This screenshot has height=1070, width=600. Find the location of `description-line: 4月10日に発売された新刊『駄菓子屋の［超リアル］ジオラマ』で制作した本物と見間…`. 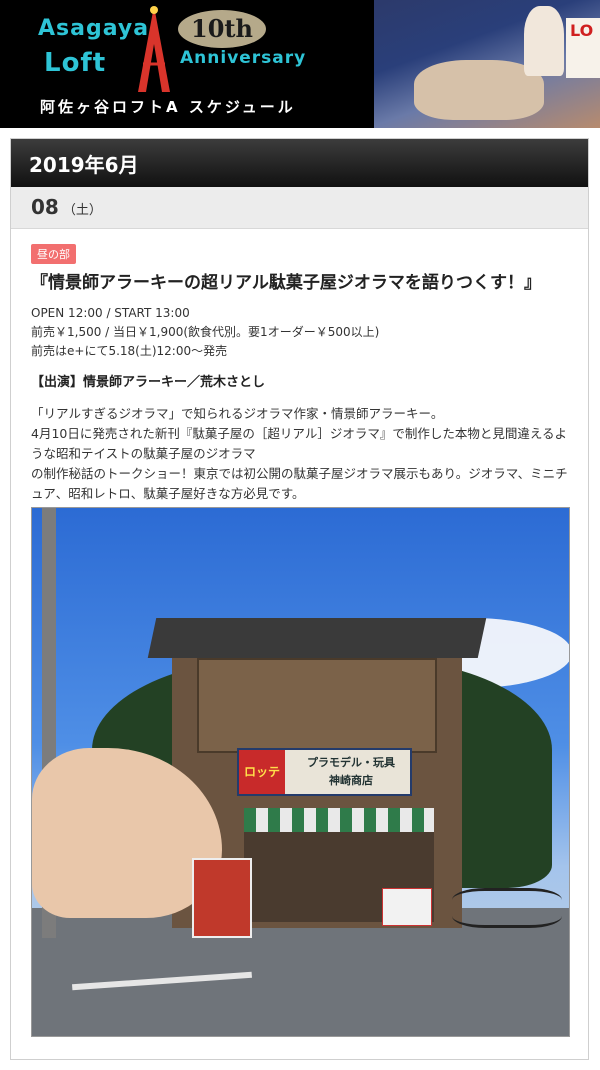

description-line: 4月10日に発売された新刊『駄菓子屋の［超リアル］ジオラマ』で制作した本物と見間… is located at coordinates (299, 443).